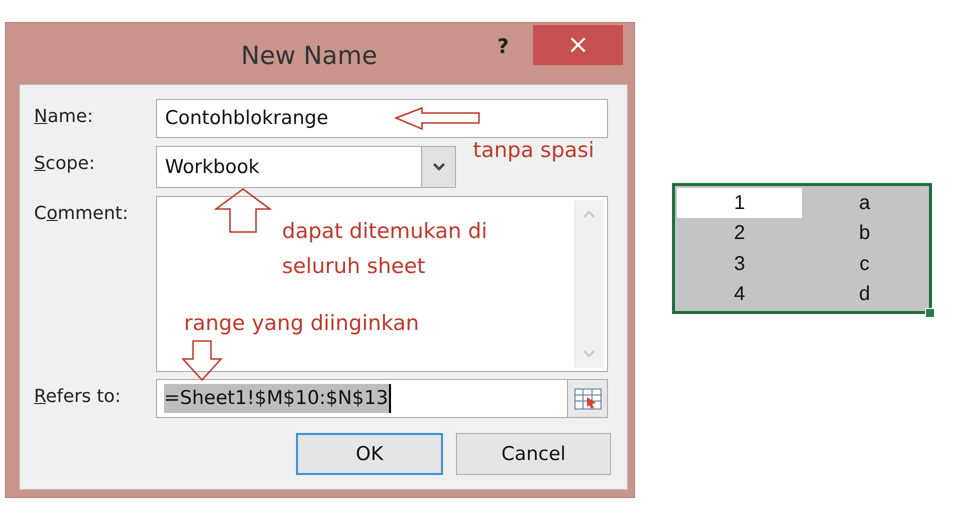 The image size is (966, 518). I want to click on help-button: ?, so click(503, 45).